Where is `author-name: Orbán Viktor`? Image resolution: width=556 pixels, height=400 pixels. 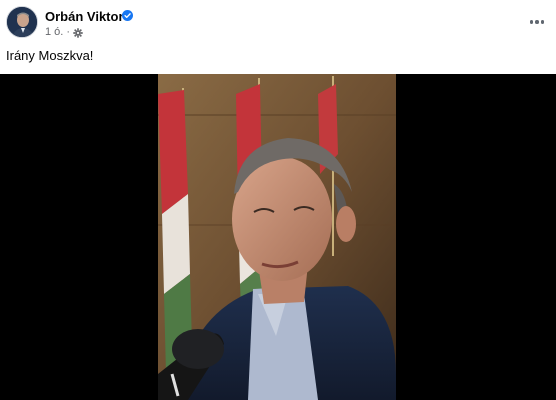 author-name: Orbán Viktor is located at coordinates (84, 16).